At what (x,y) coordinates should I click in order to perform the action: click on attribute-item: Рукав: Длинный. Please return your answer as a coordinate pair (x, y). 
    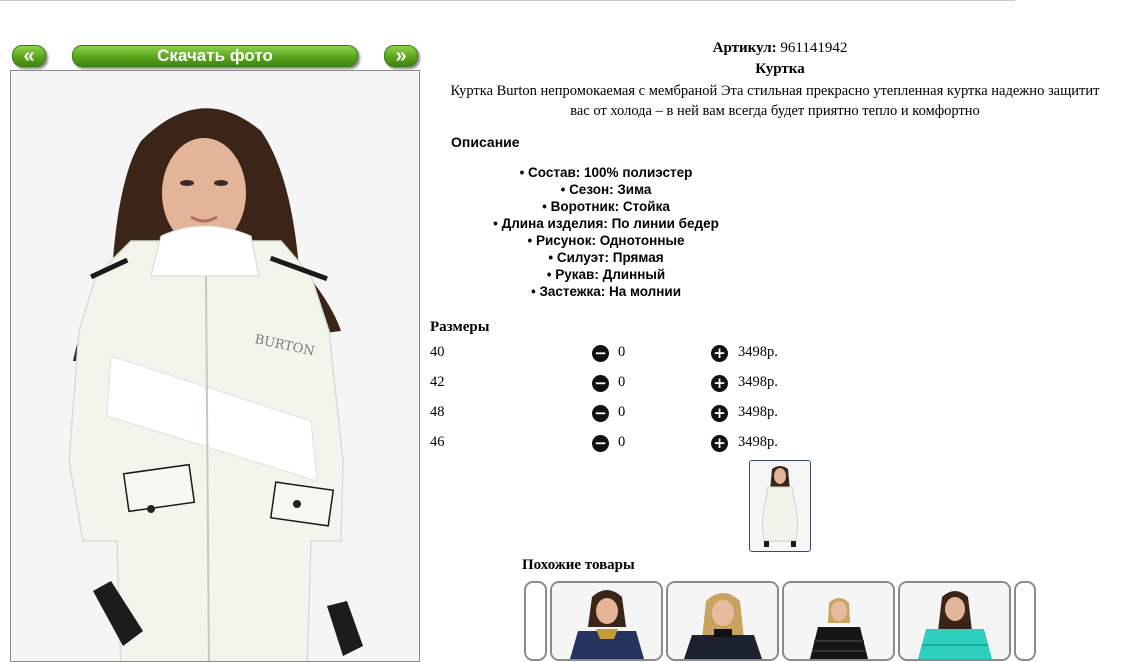
    Looking at the image, I should click on (606, 274).